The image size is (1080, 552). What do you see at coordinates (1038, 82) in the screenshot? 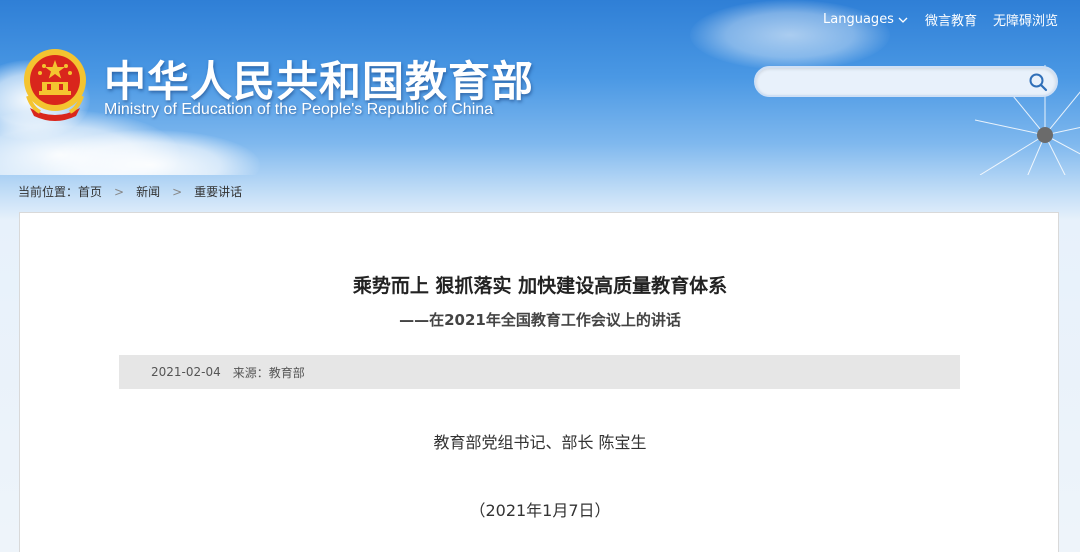
I see `search-icon` at bounding box center [1038, 82].